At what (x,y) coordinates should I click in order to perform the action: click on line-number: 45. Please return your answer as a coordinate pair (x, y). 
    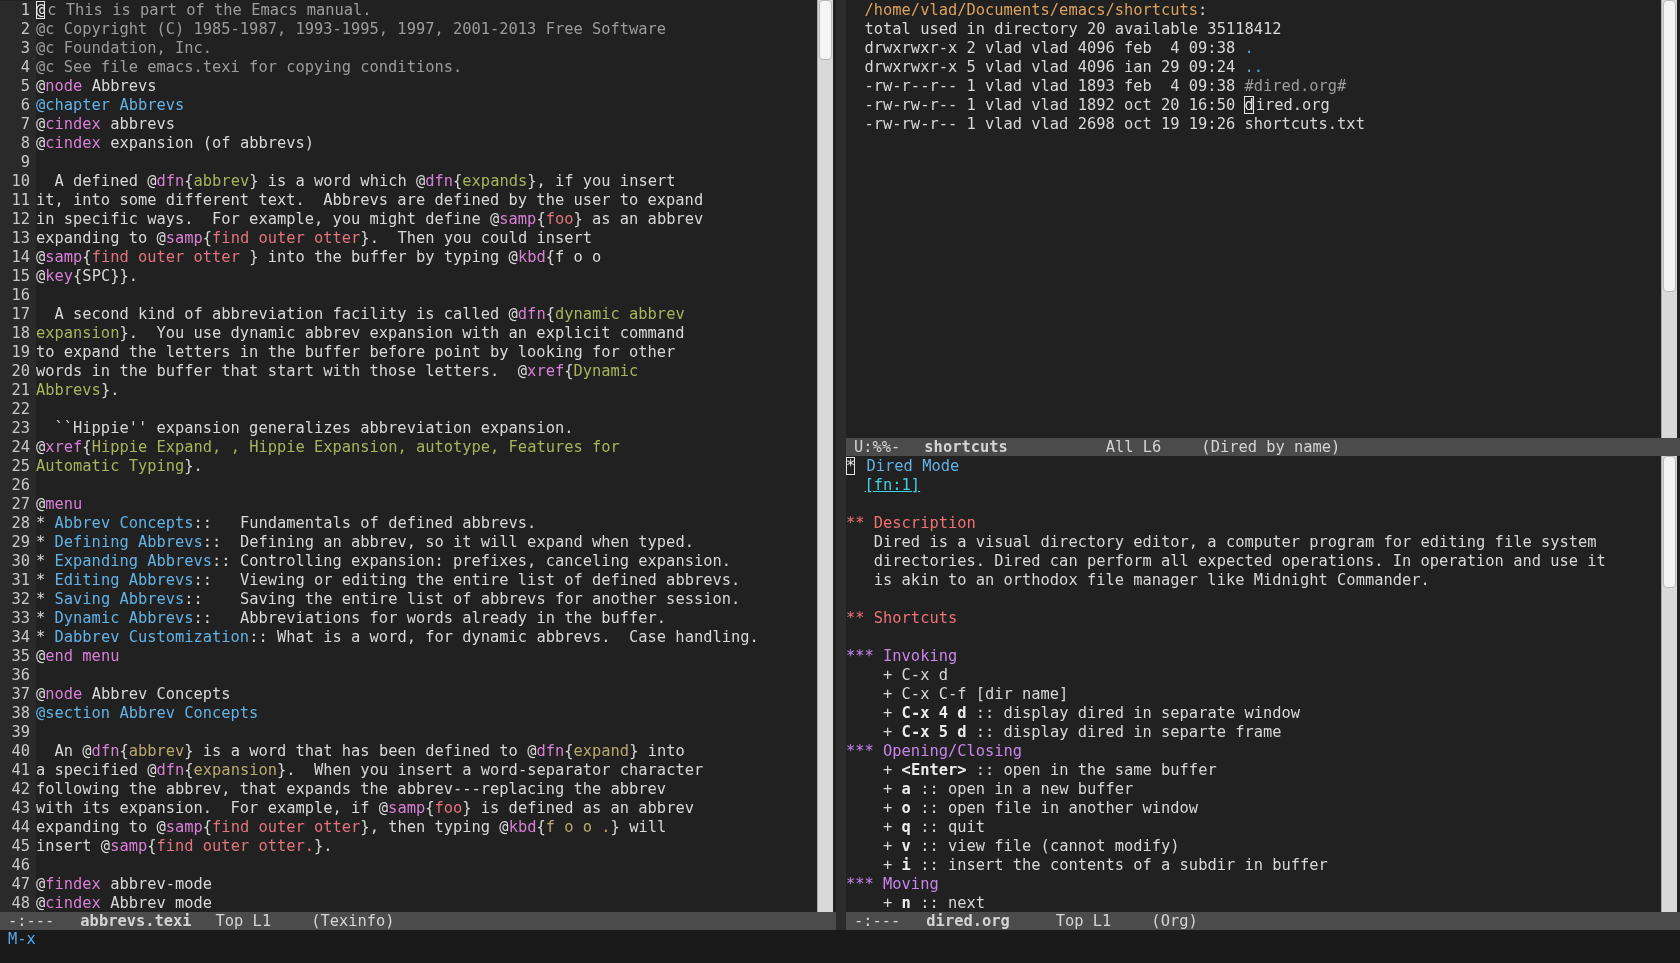
    Looking at the image, I should click on (18, 846).